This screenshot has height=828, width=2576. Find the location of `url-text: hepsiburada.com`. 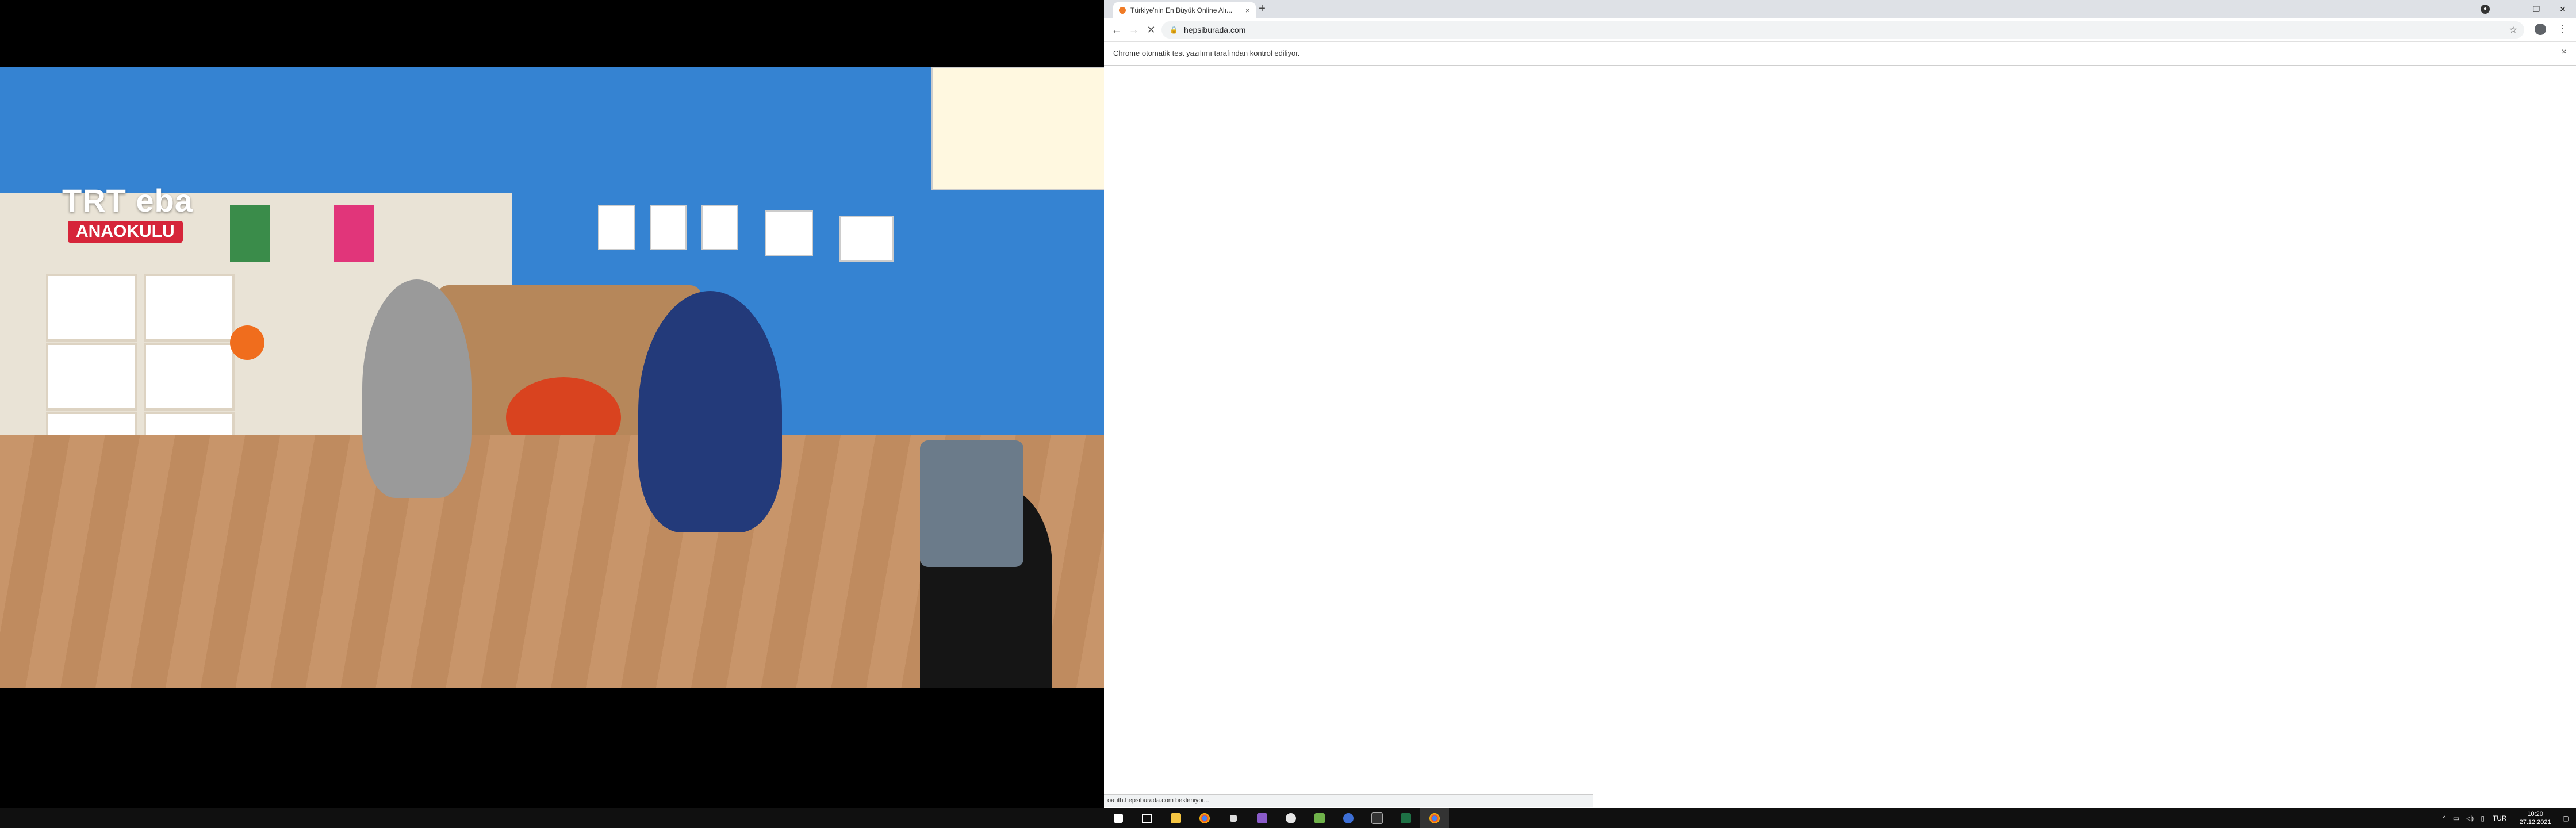

url-text: hepsiburada.com is located at coordinates (1214, 29).